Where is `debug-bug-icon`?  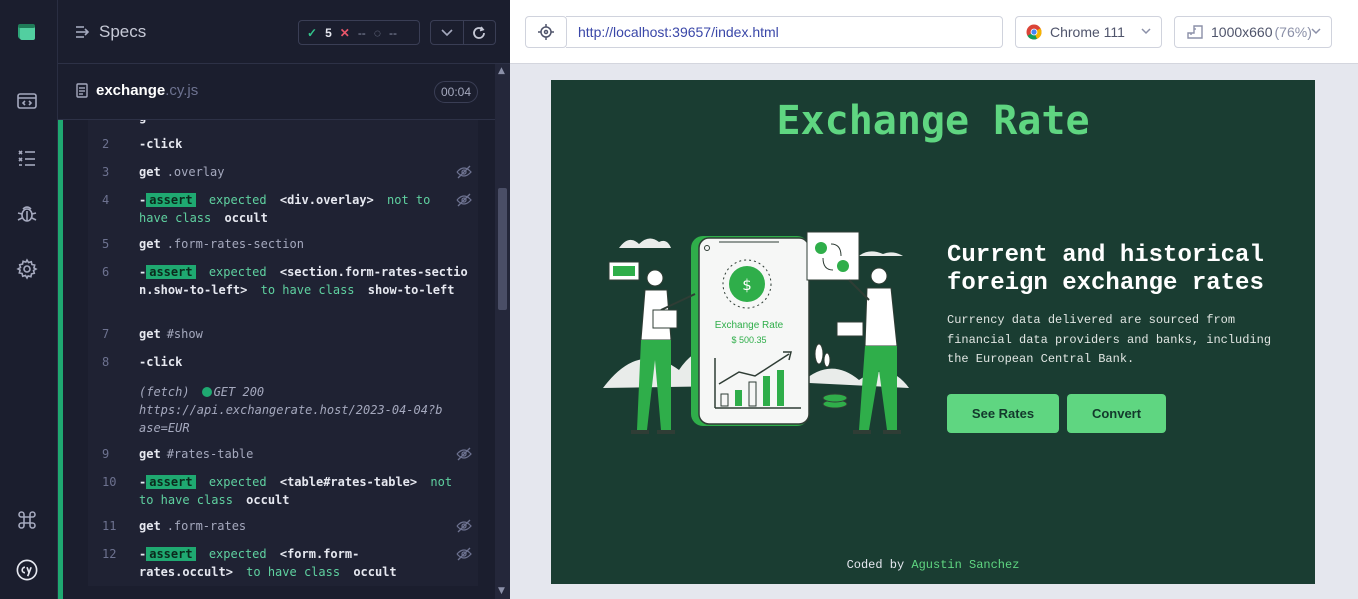
debug-bug-icon is located at coordinates (27, 213).